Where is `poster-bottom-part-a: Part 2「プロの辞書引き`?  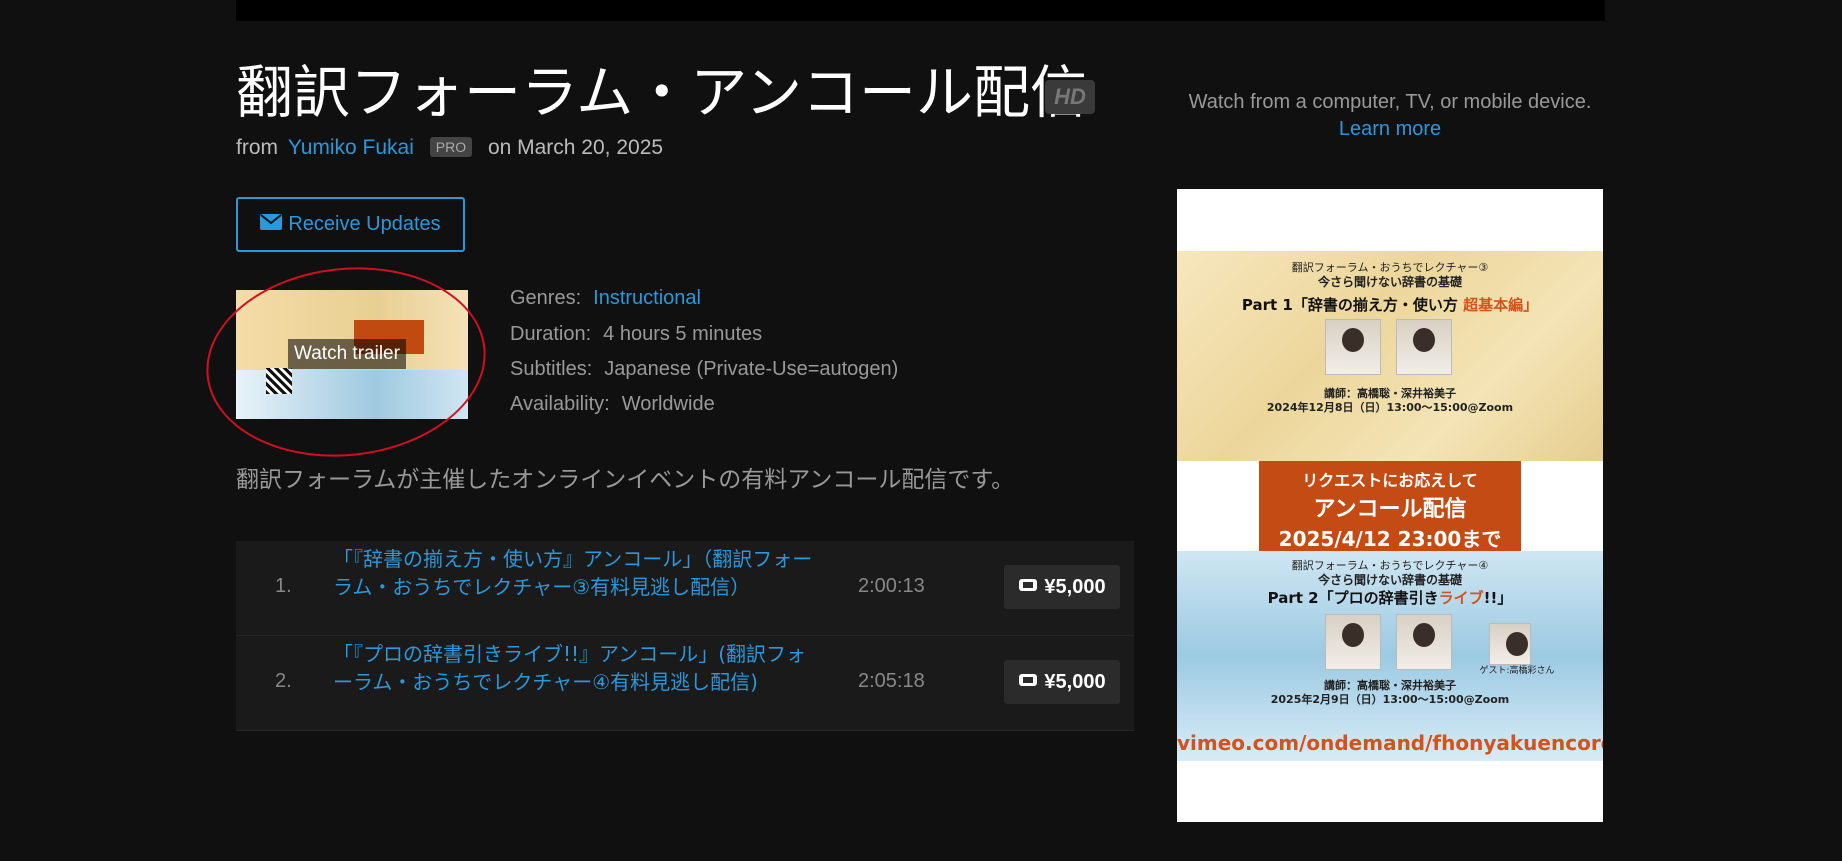 poster-bottom-part-a: Part 2「プロの辞書引き is located at coordinates (1353, 598).